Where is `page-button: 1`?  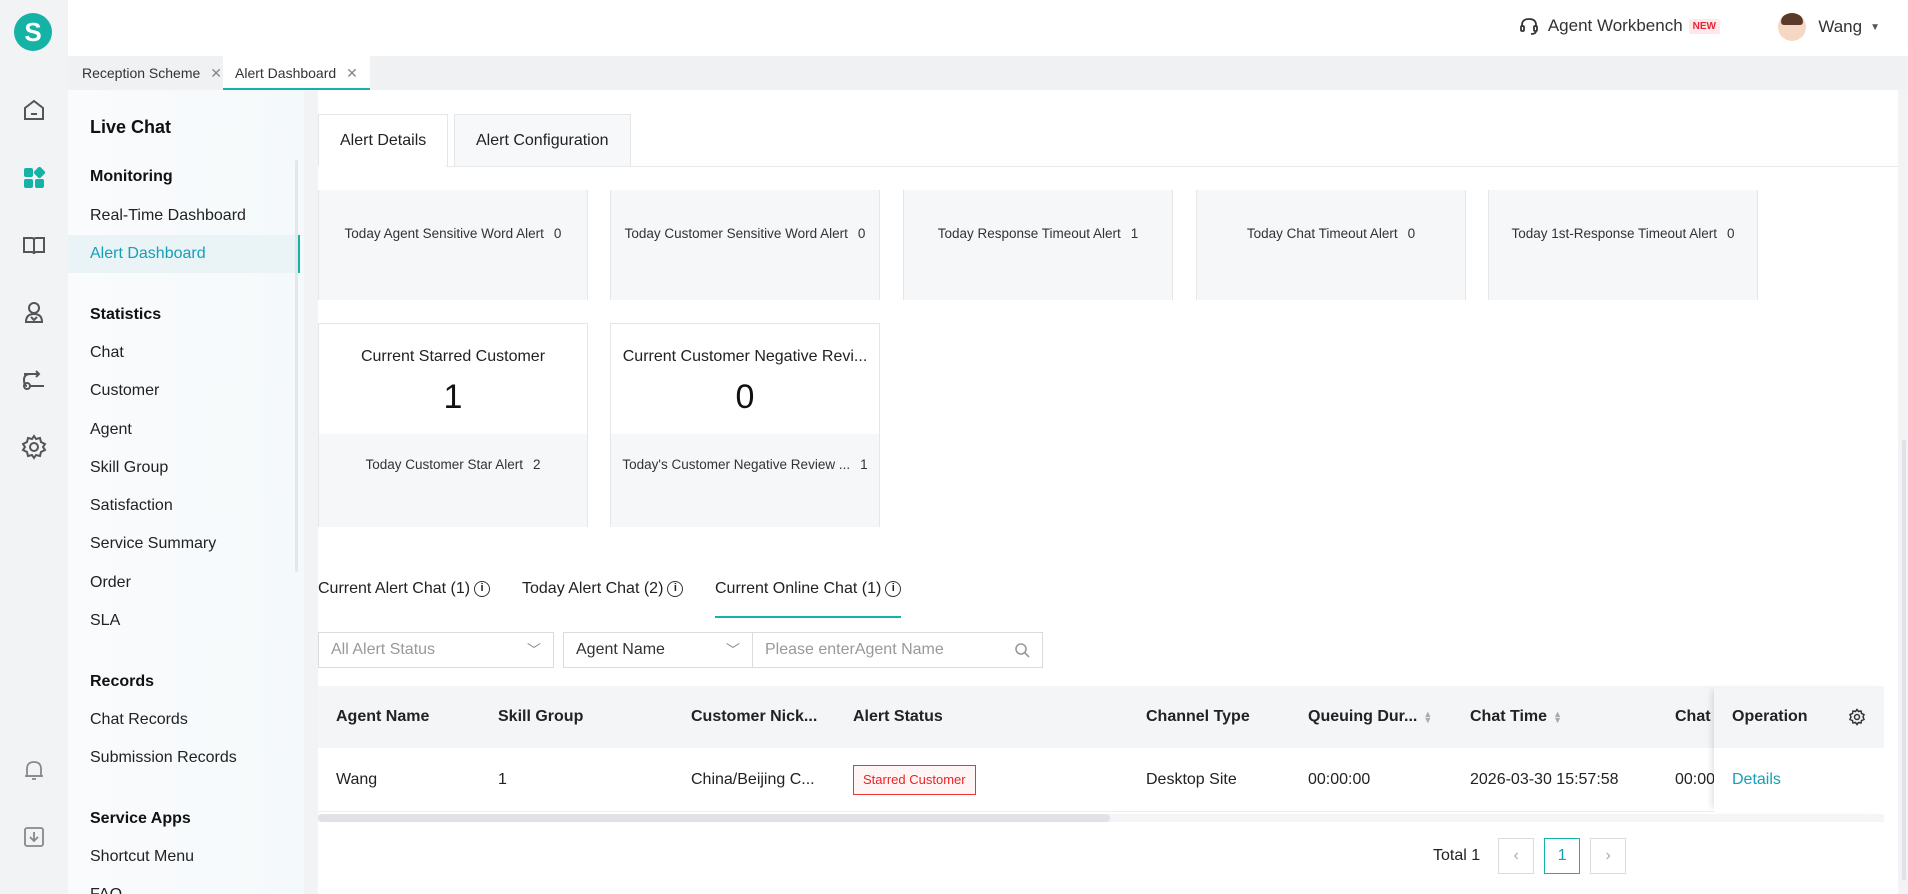
page-button: 1 is located at coordinates (1562, 856).